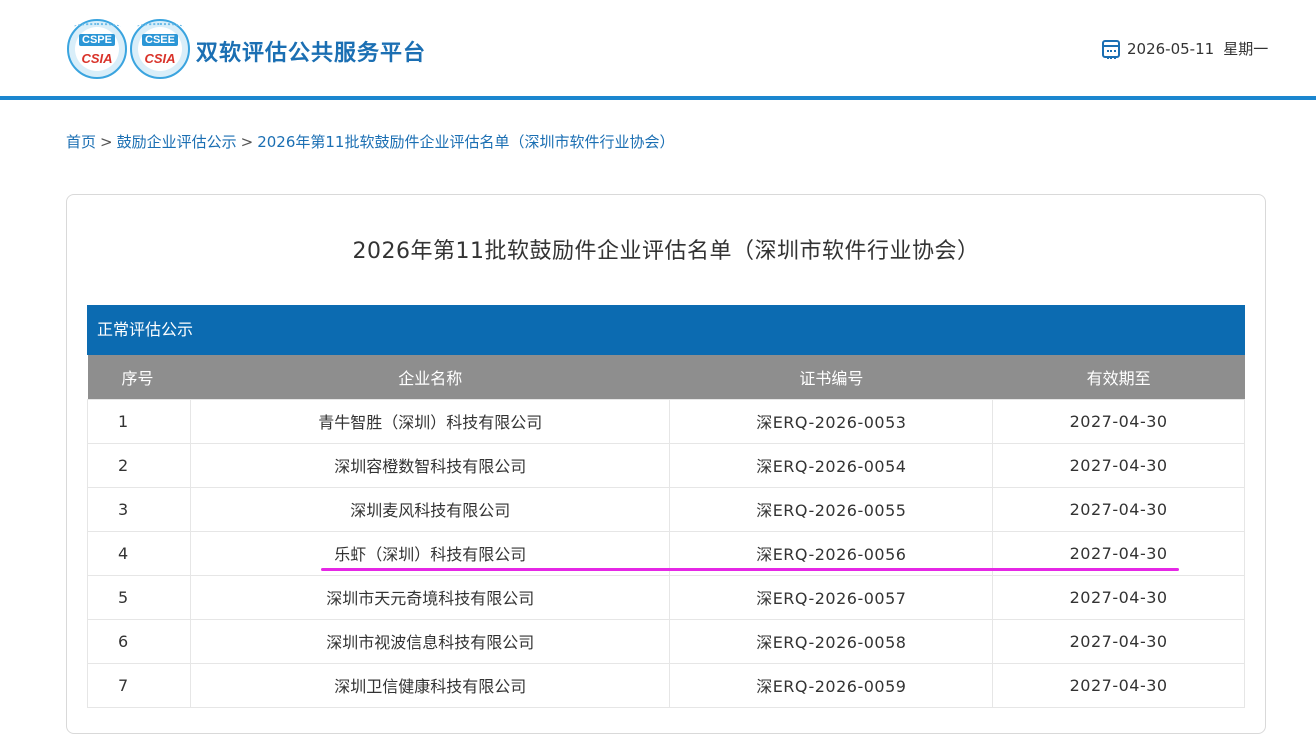  I want to click on cell-certificate: 深ERQ-2026-0059, so click(831, 685).